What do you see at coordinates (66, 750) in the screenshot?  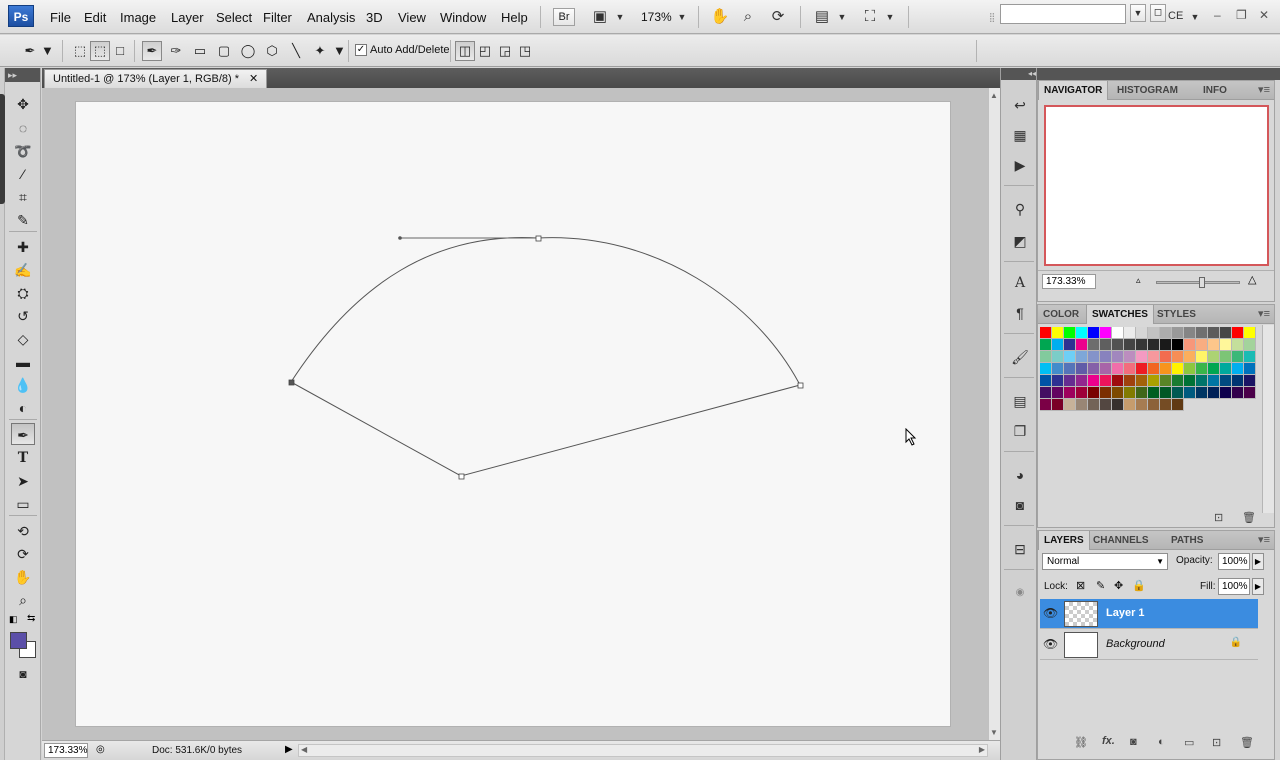 I see `status-zoom-field: 173.33%` at bounding box center [66, 750].